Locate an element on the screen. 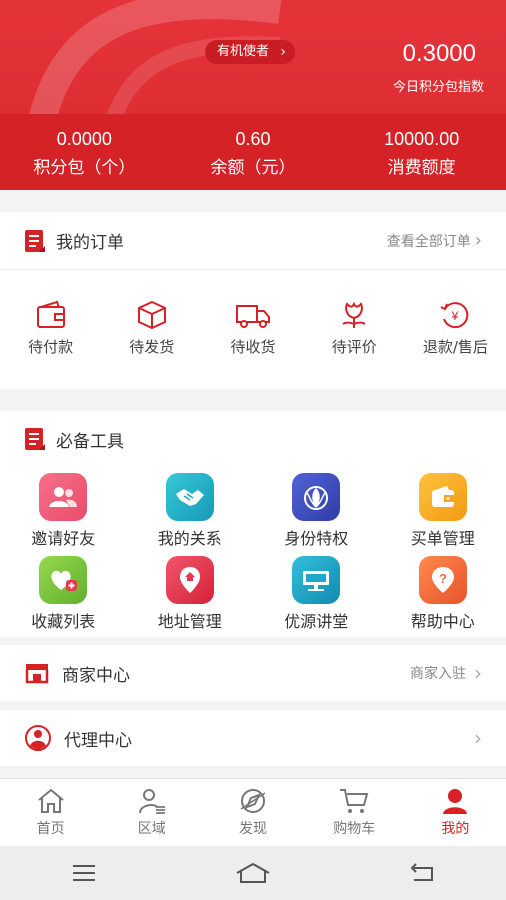 This screenshot has width=506, height=900. tools-title: 必备工具 is located at coordinates (90, 441).